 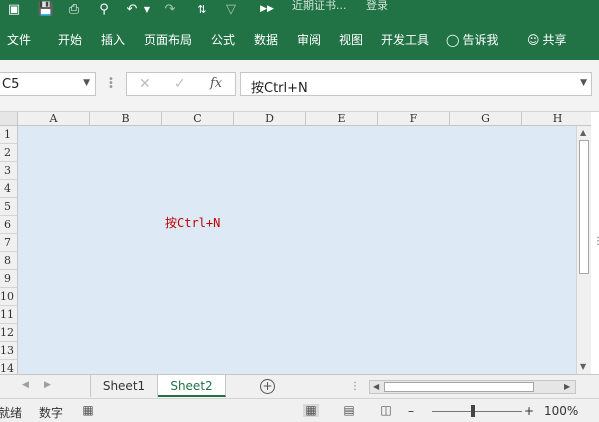 I want to click on row-header-2: 2, so click(x=9, y=153).